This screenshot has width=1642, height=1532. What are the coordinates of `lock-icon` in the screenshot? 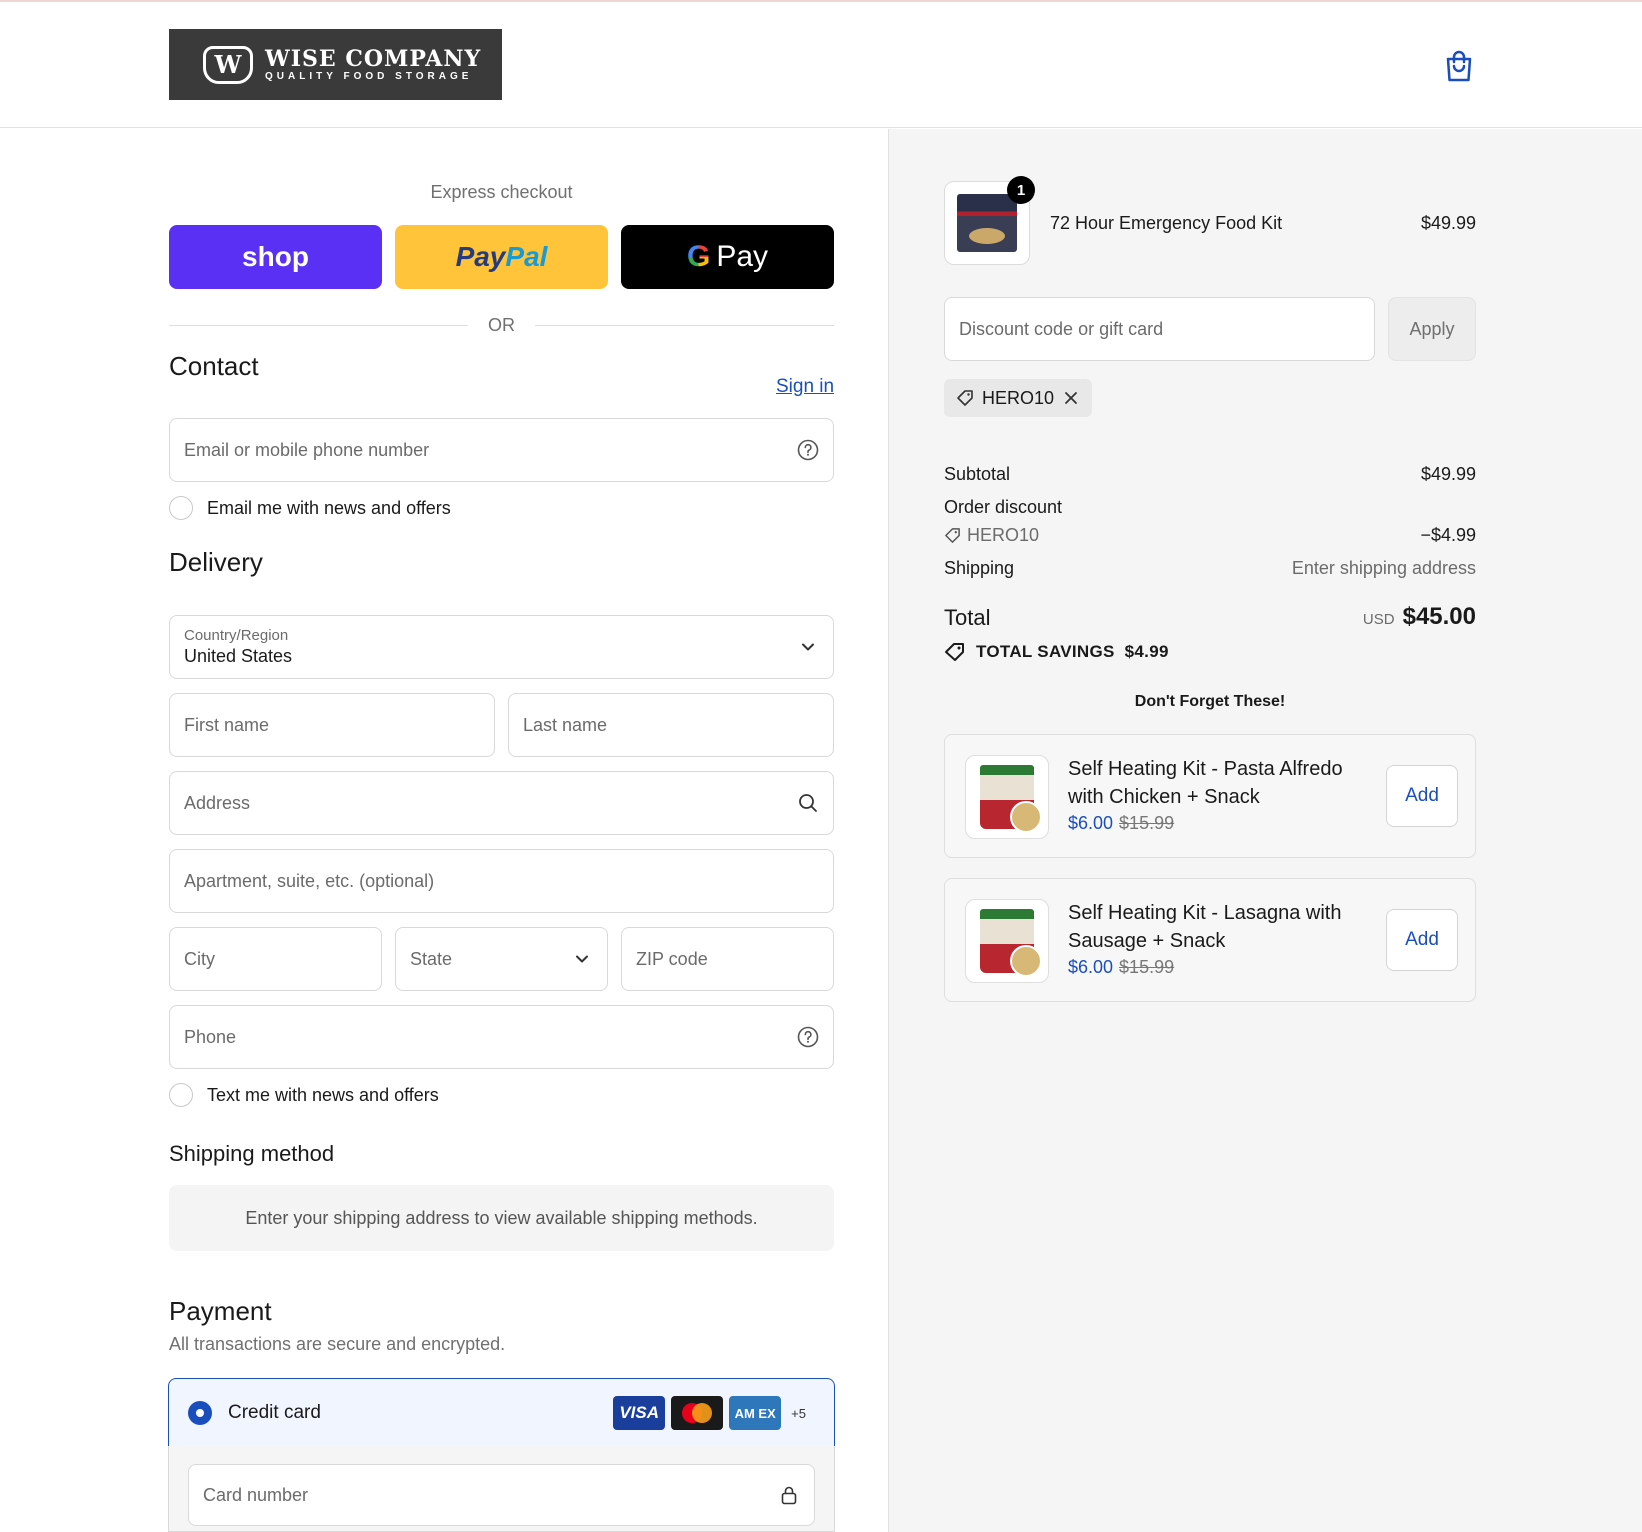 It's located at (789, 1495).